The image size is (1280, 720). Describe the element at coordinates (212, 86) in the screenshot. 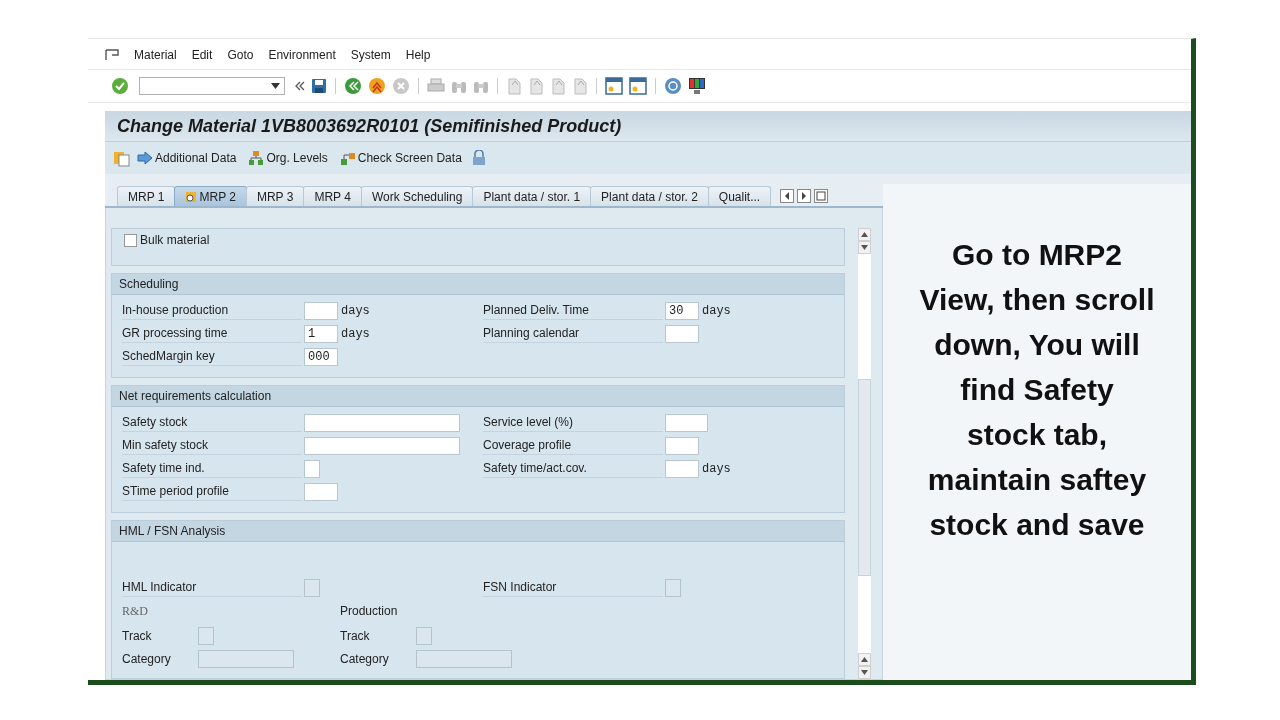

I see `command-field` at that location.